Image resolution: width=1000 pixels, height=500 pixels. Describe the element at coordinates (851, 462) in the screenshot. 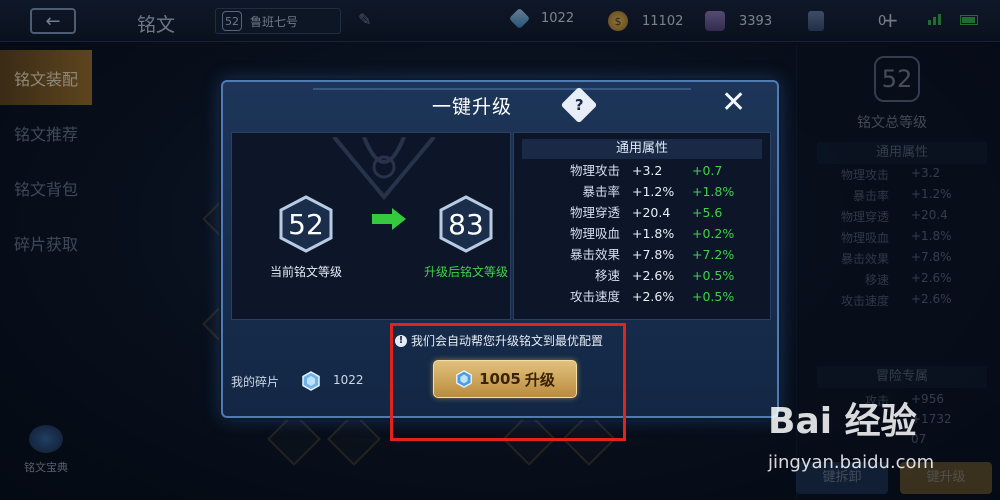

I see `watermark-url: jingyan.baidu.com` at that location.